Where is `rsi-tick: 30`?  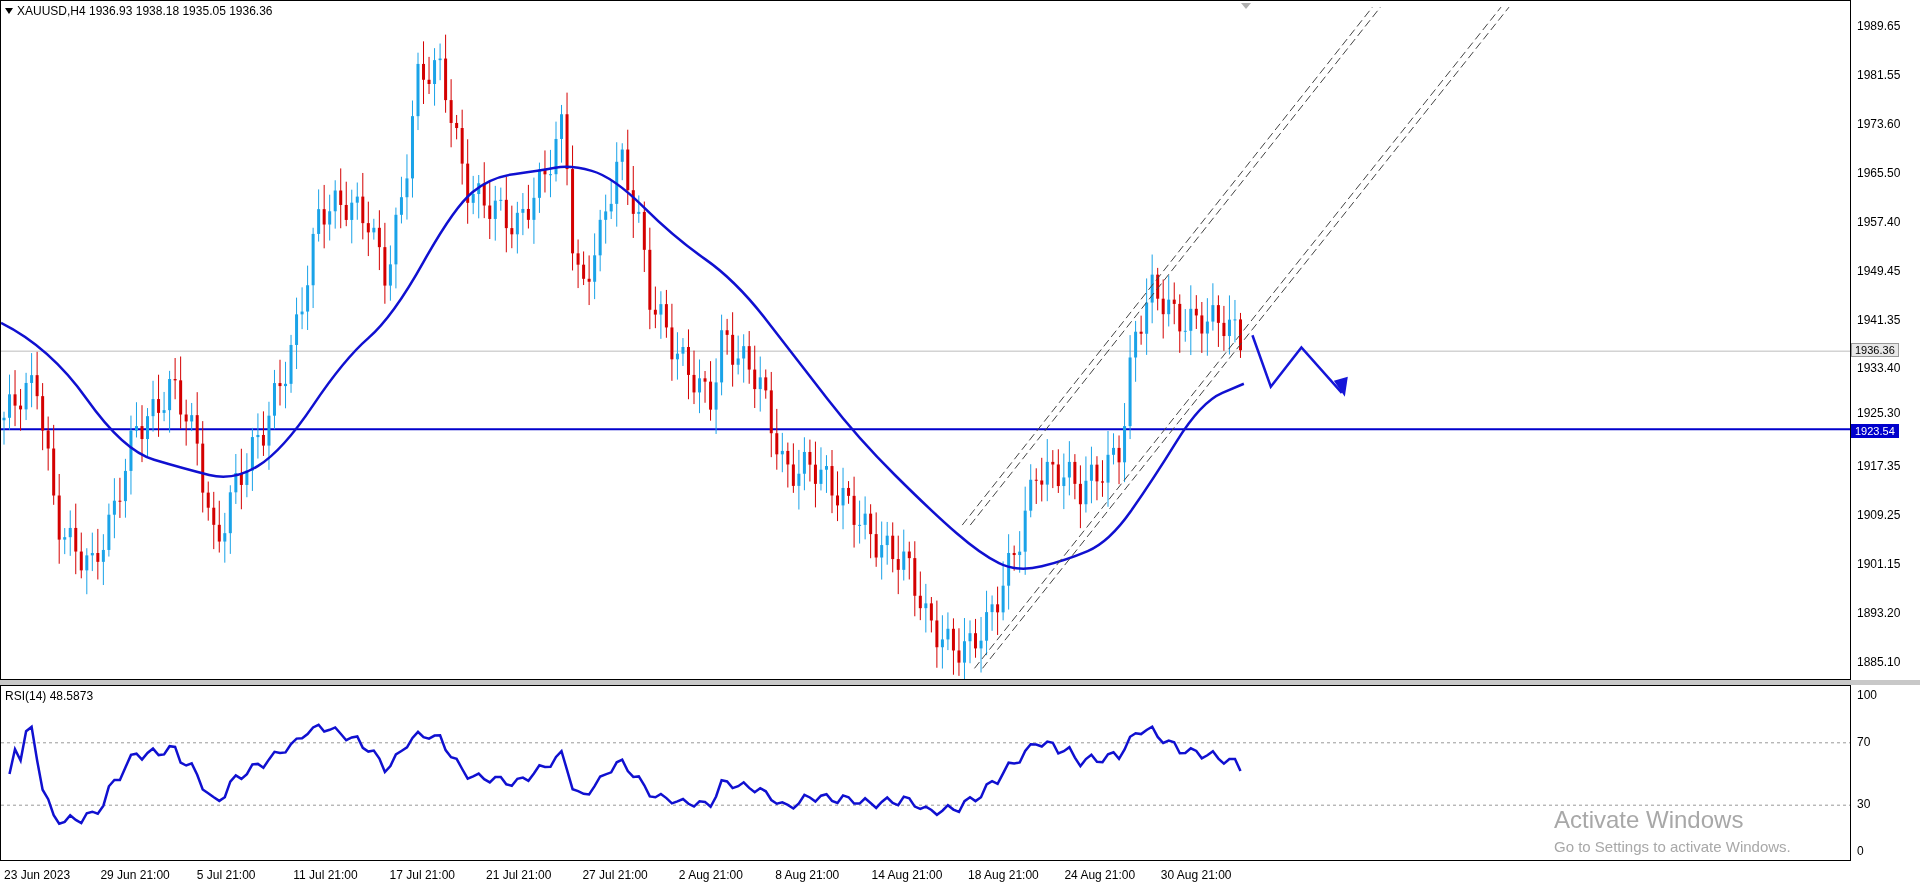 rsi-tick: 30 is located at coordinates (1864, 804).